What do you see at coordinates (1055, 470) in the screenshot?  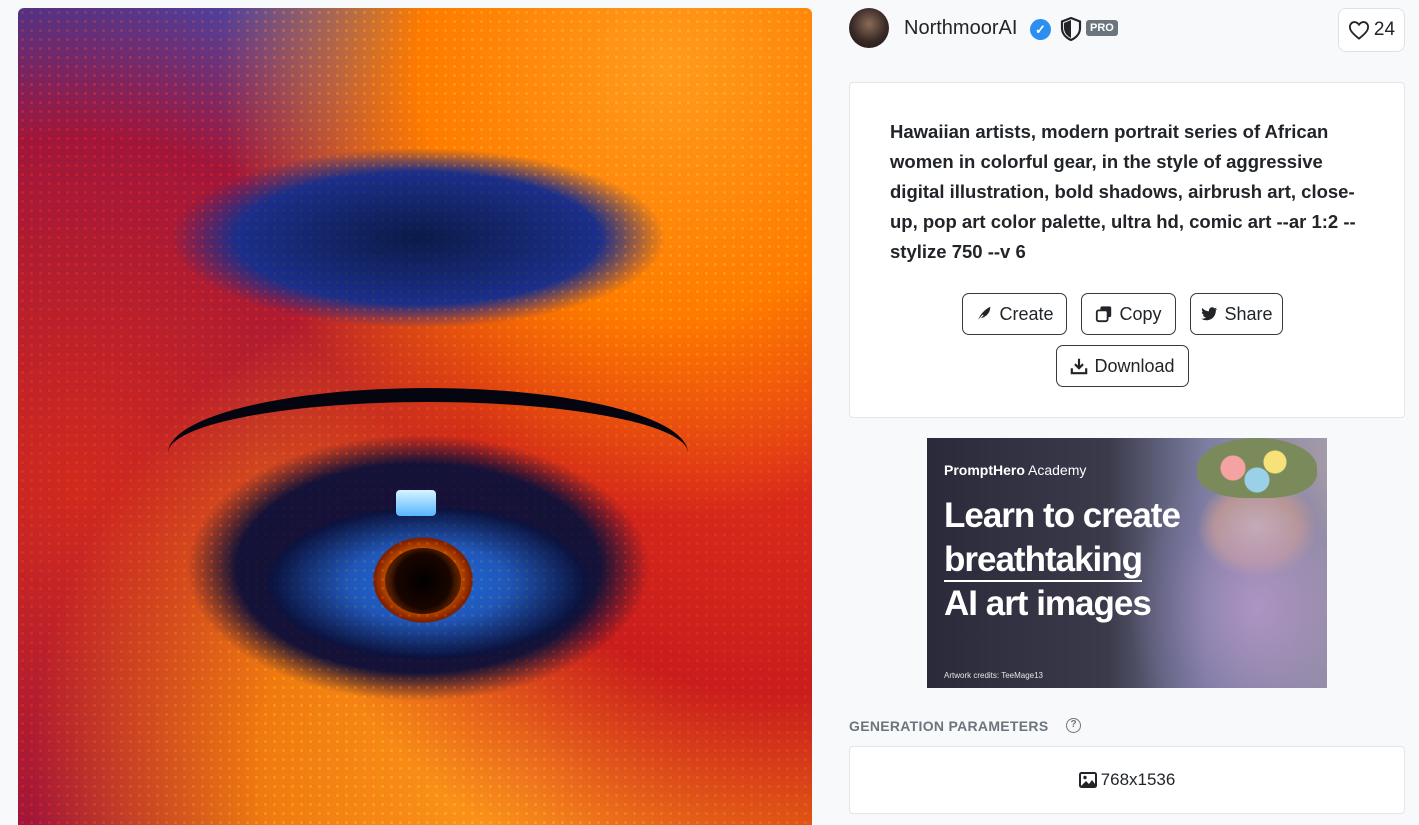 I see `ad-brand-suffix: Academy` at bounding box center [1055, 470].